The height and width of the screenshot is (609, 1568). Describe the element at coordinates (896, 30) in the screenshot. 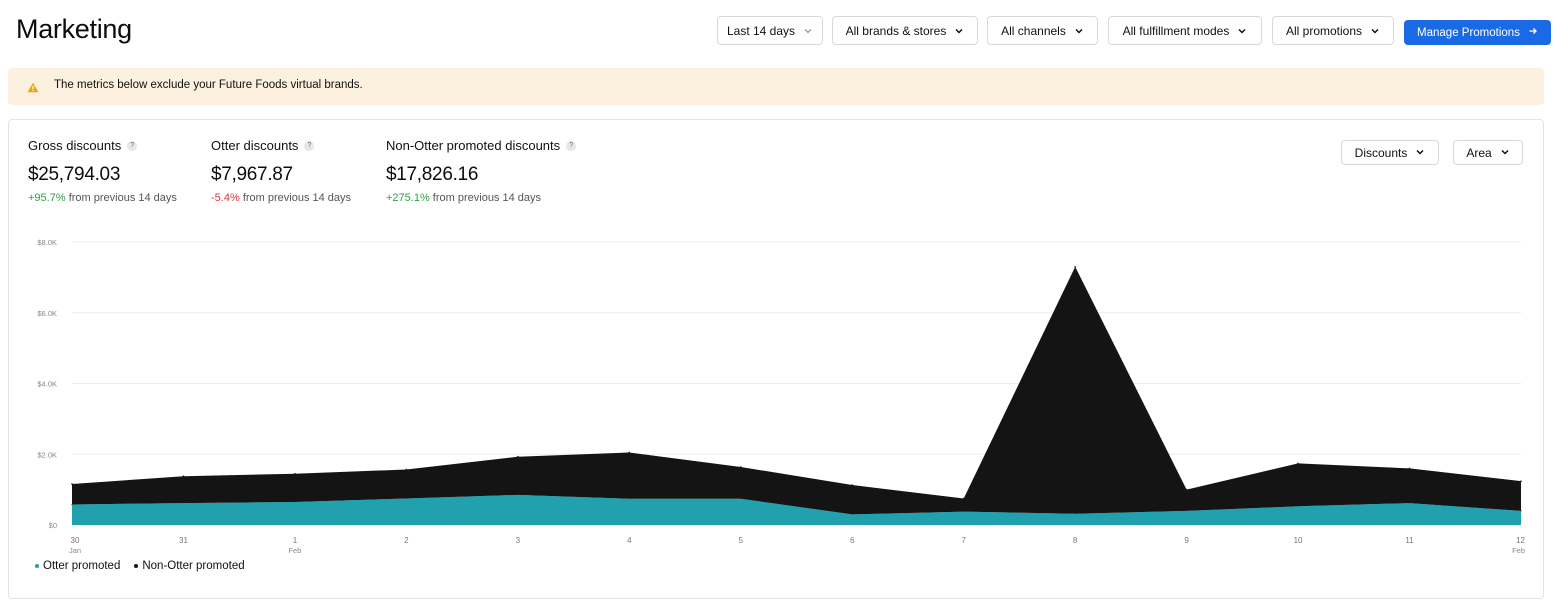

I see `brands-stores-label: All brands & stores` at that location.